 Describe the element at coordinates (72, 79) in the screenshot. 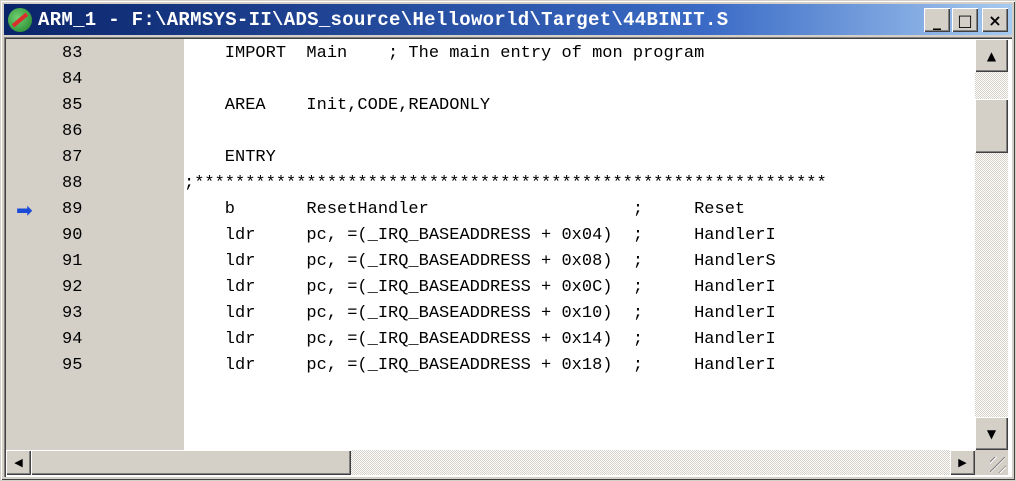

I see `line-number: 84` at that location.